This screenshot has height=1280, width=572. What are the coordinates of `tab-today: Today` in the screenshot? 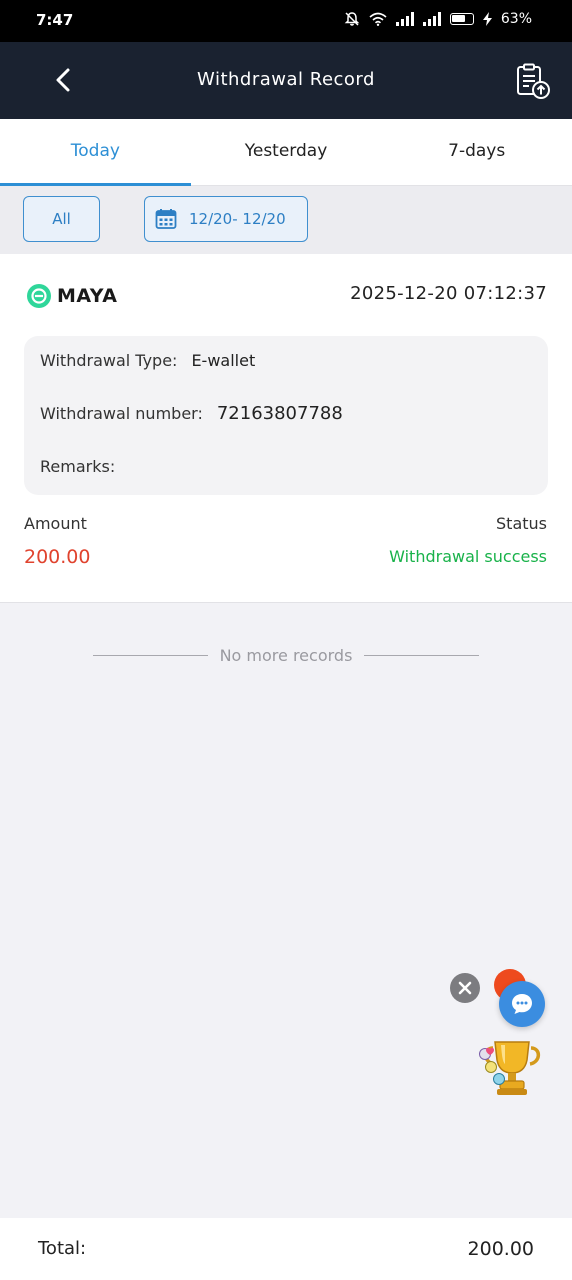 It's located at (95, 152).